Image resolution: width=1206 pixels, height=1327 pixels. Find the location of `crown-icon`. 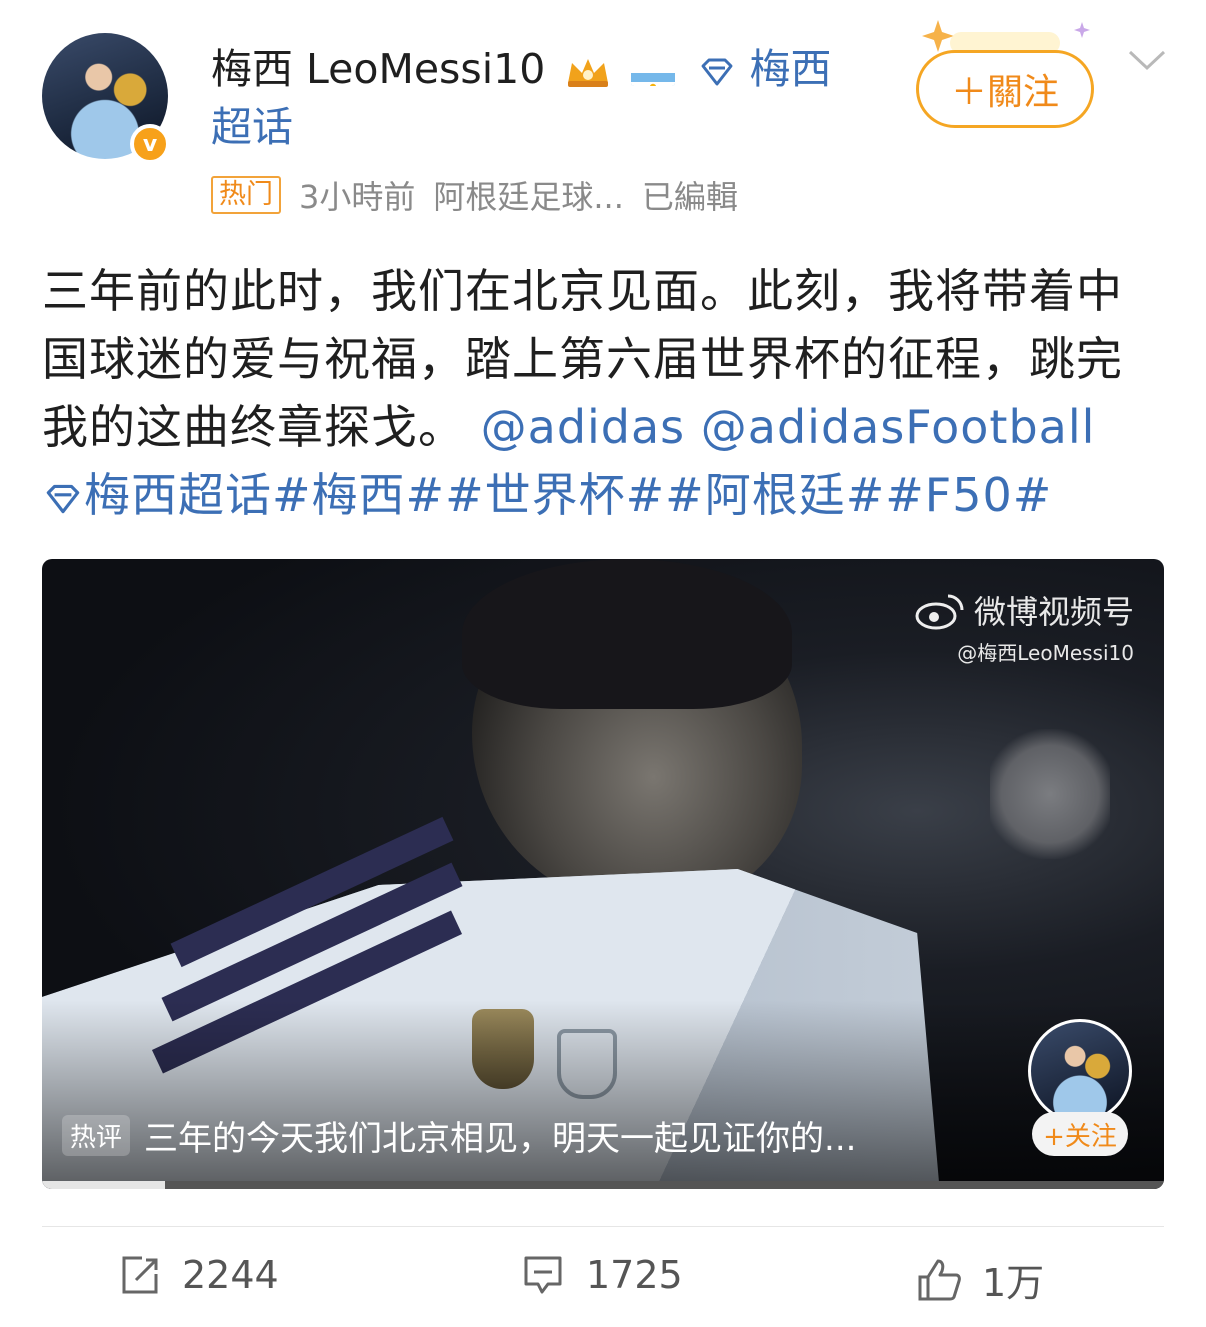

crown-icon is located at coordinates (588, 73).